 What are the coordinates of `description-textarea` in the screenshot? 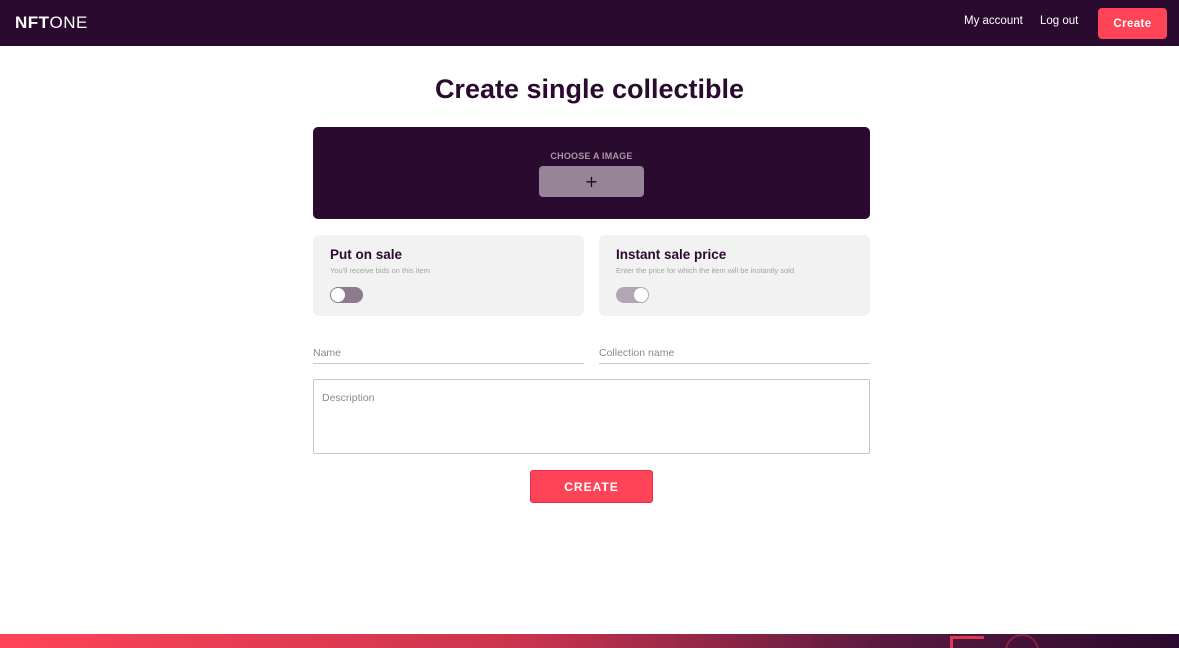 It's located at (591, 416).